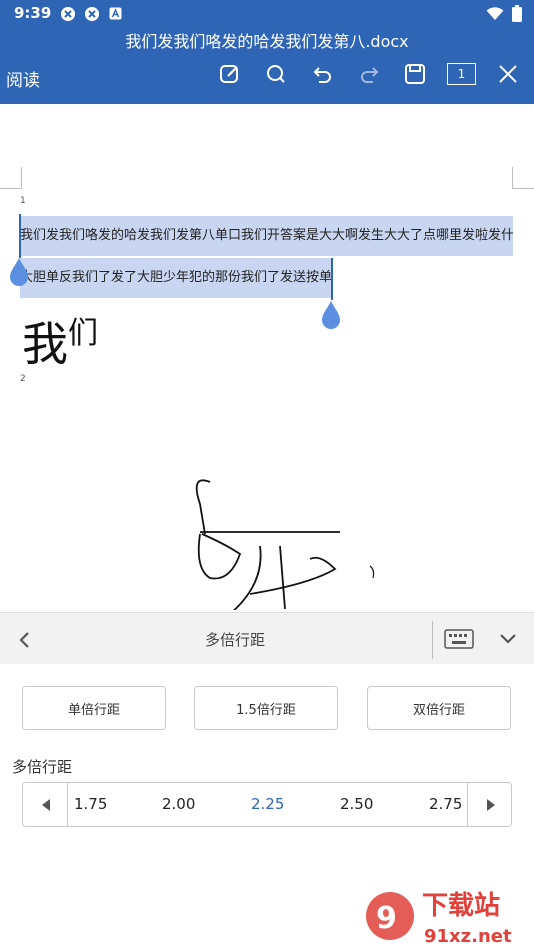  What do you see at coordinates (461, 906) in the screenshot?
I see `svg-text: 下载站` at bounding box center [461, 906].